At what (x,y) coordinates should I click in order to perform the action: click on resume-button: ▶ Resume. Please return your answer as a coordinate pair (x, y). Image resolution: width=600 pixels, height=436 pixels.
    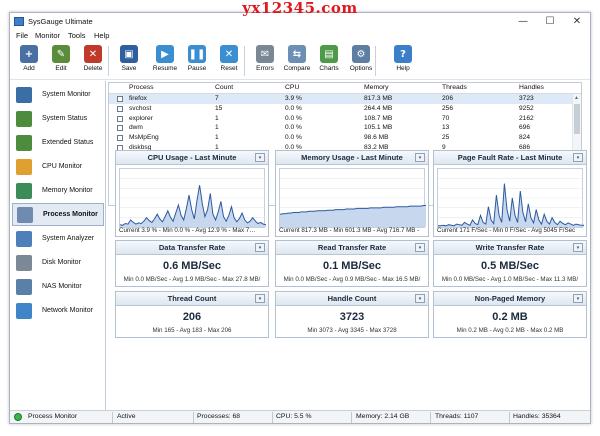
    Looking at the image, I should click on (165, 61).